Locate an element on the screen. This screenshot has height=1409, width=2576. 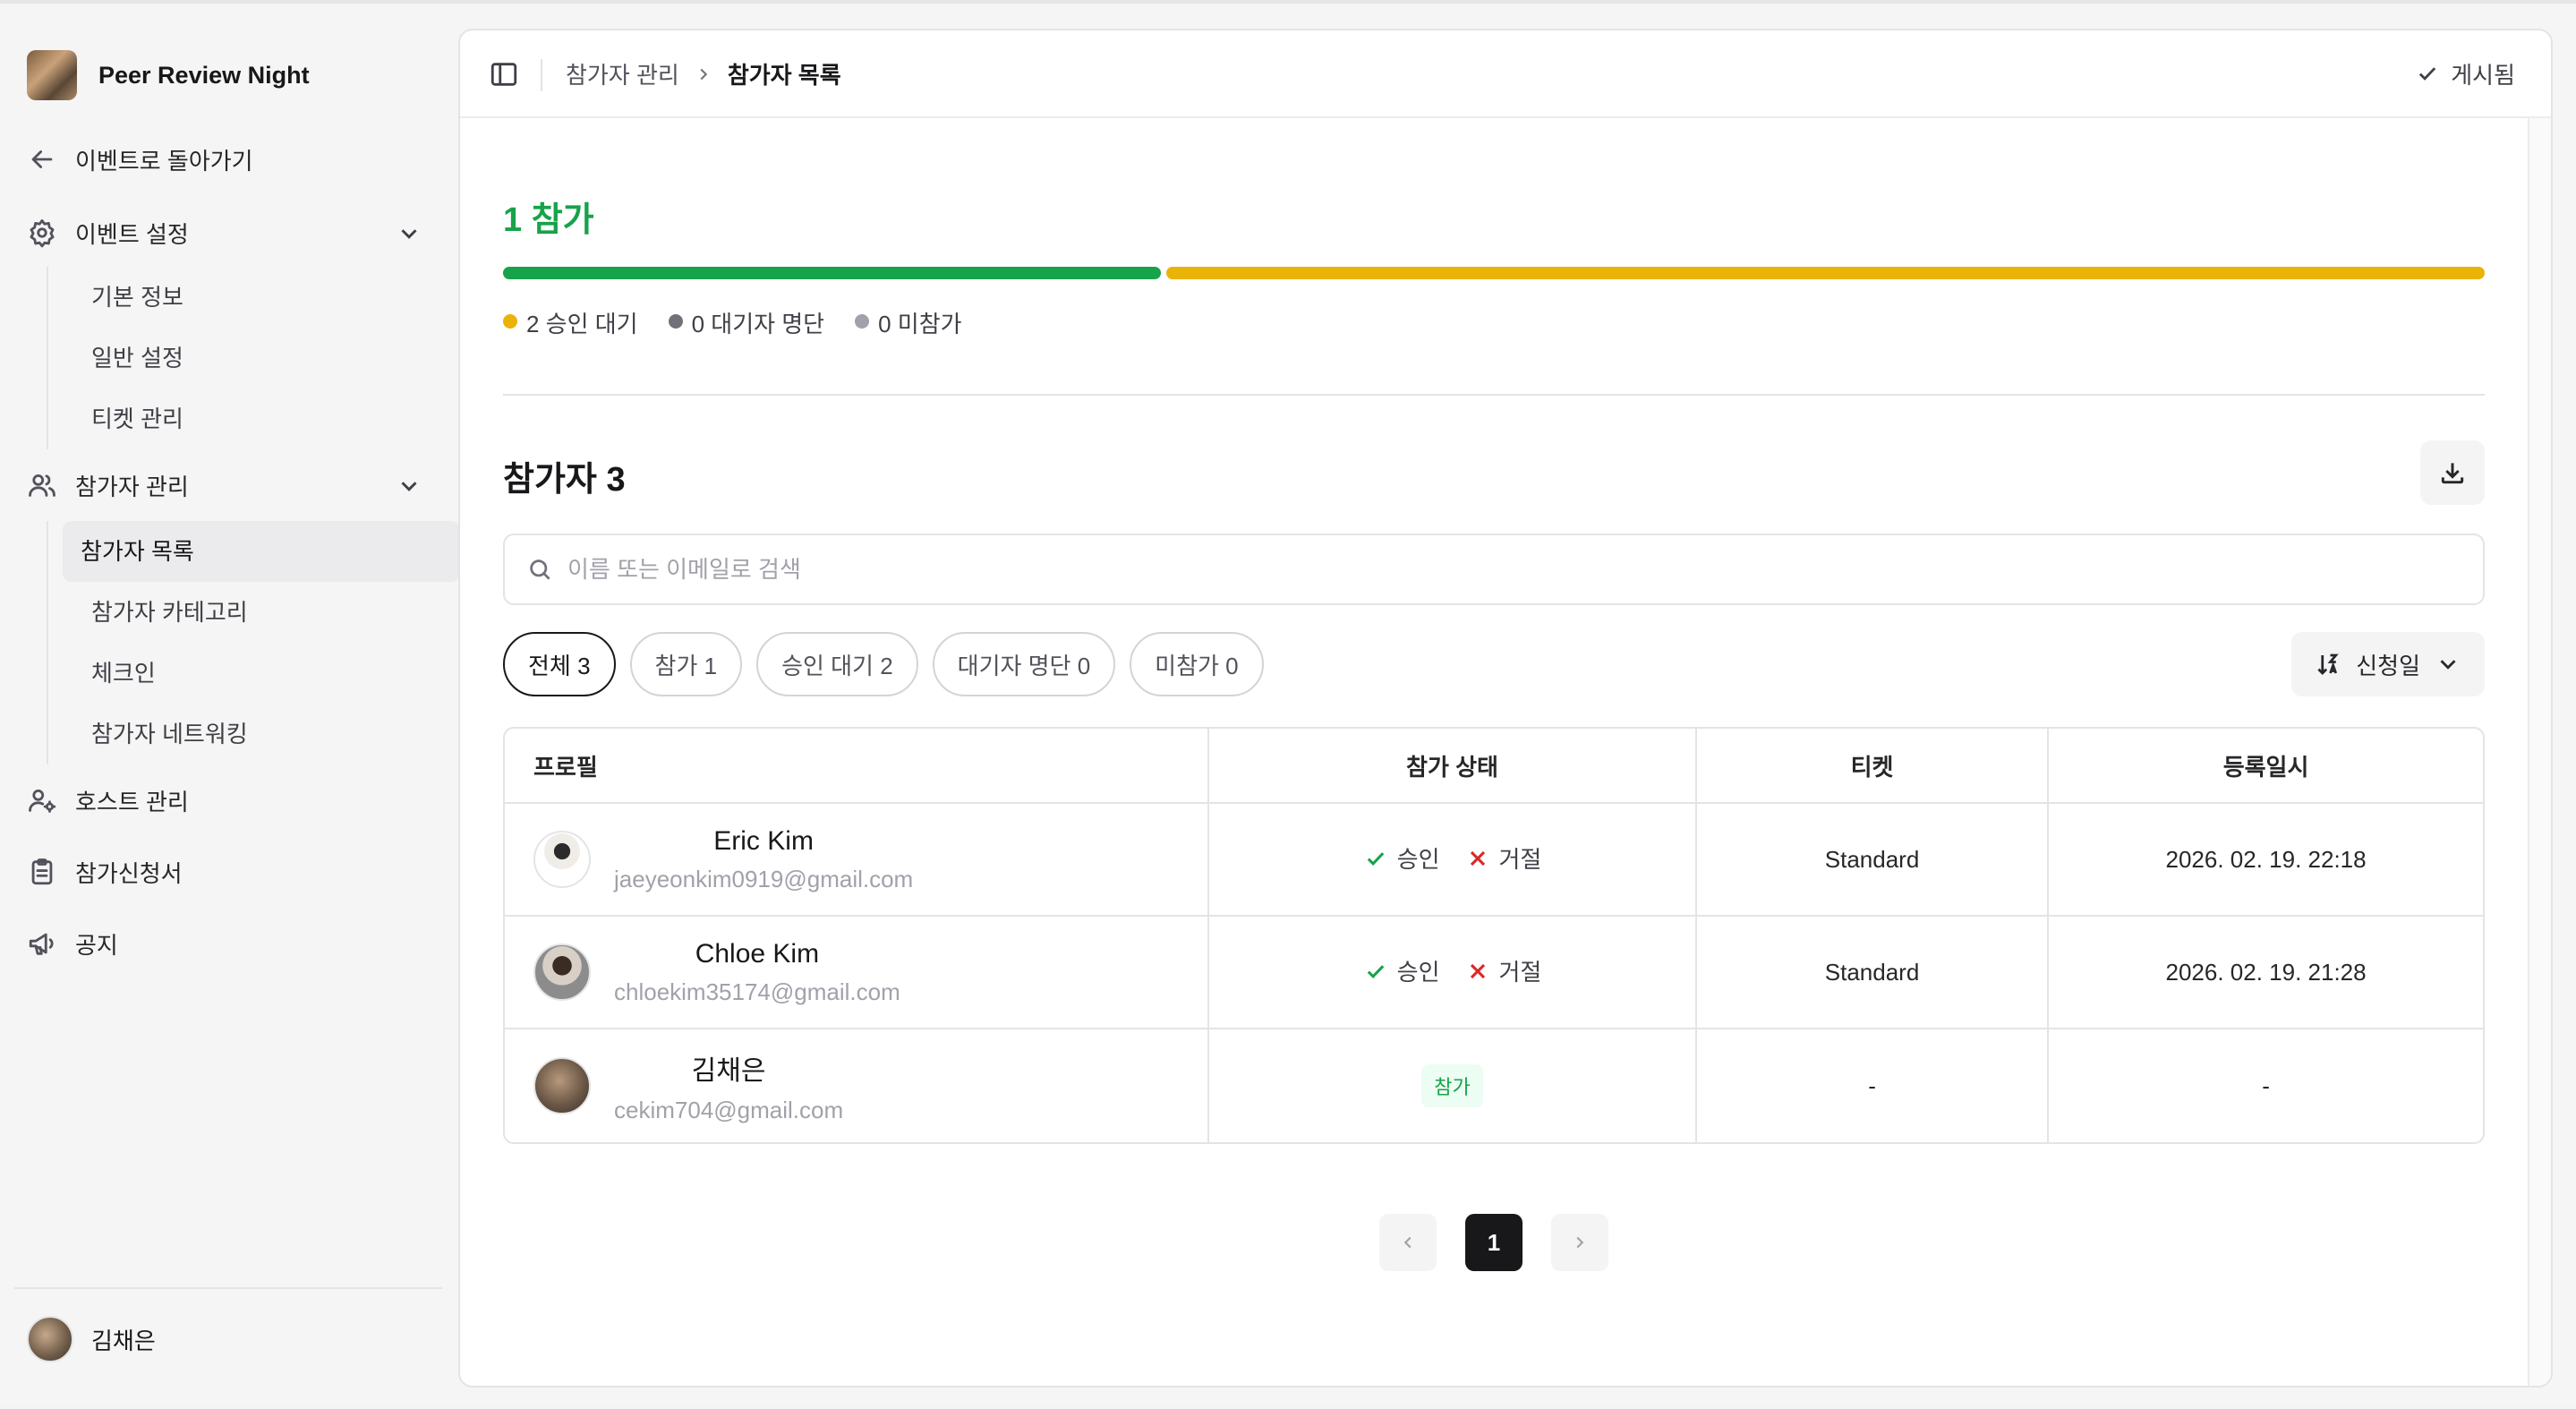
filter-attending: 참가 1 is located at coordinates (686, 664).